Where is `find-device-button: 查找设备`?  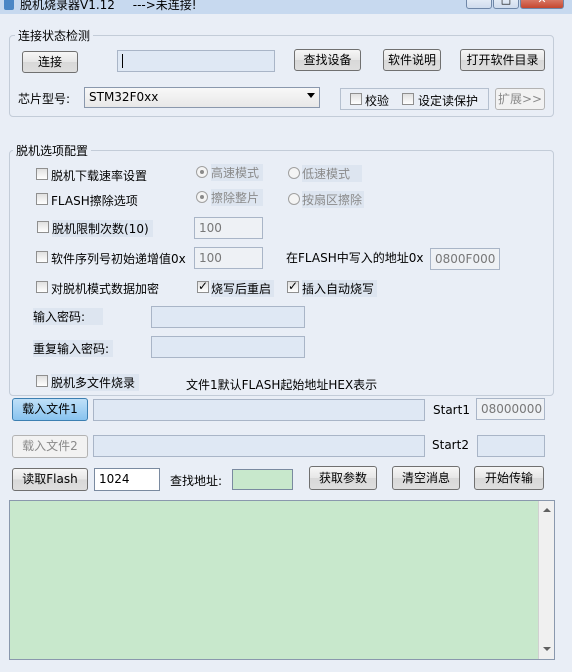
find-device-button: 查找设备 is located at coordinates (327, 60).